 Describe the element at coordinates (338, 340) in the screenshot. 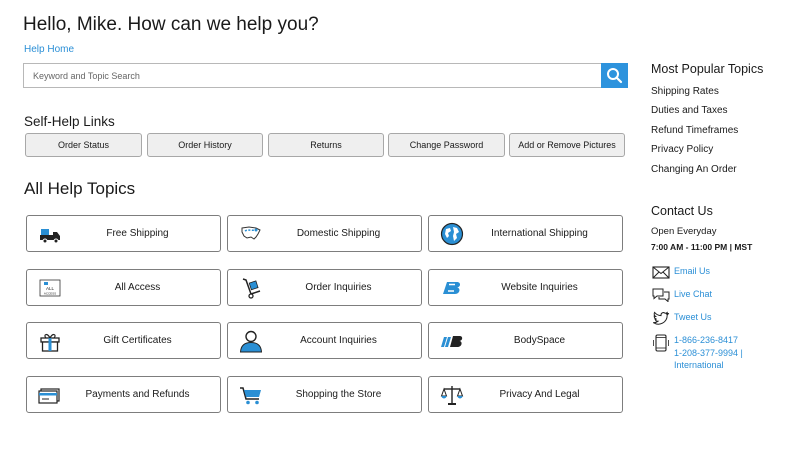

I see `topic-label: Account Inquiries` at that location.